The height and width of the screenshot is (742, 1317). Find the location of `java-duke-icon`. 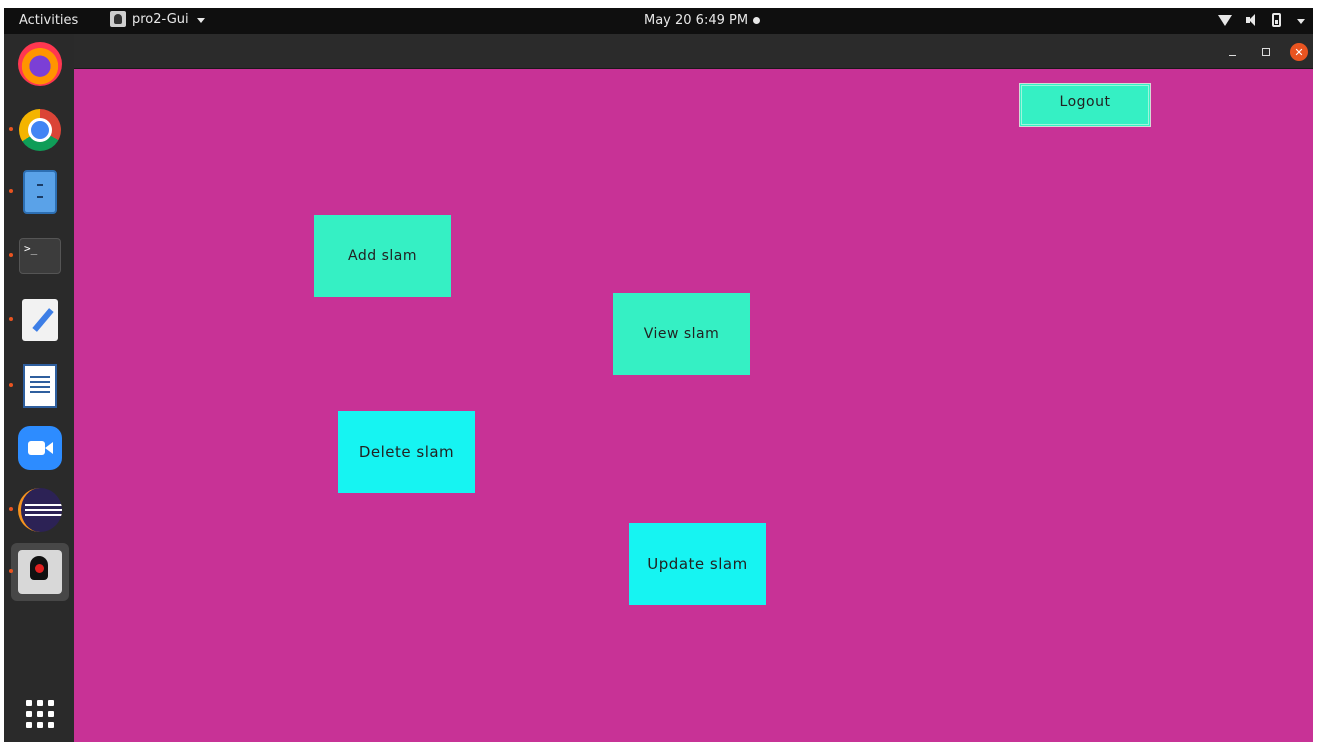

java-duke-icon is located at coordinates (40, 572).